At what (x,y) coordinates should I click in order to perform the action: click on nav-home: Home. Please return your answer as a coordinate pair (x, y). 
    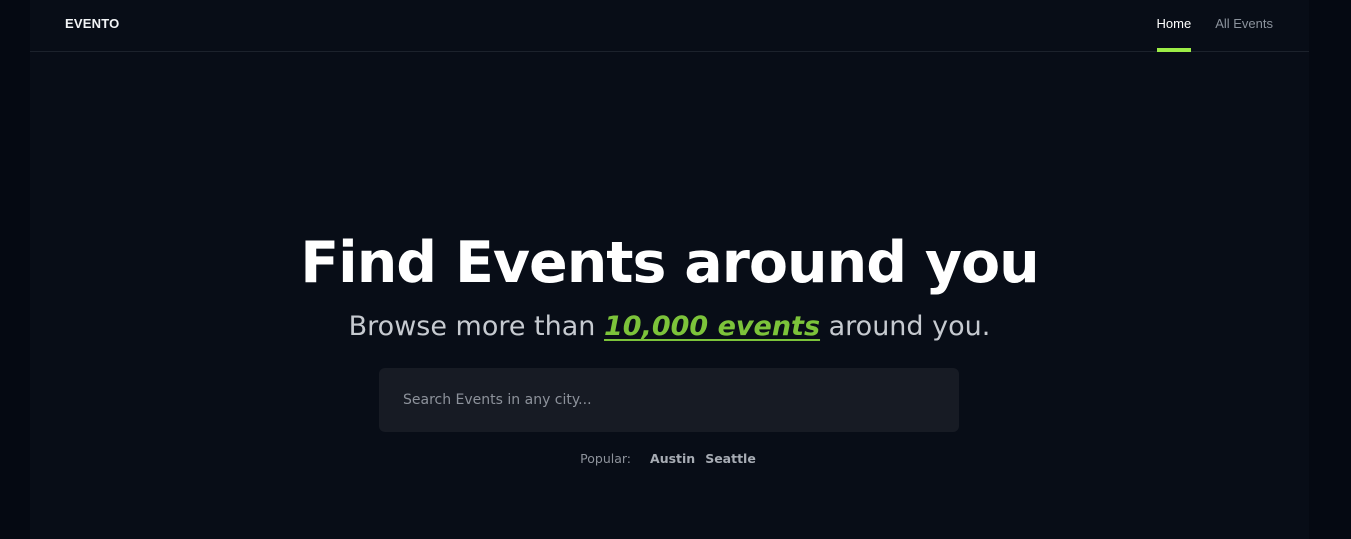
    Looking at the image, I should click on (1174, 26).